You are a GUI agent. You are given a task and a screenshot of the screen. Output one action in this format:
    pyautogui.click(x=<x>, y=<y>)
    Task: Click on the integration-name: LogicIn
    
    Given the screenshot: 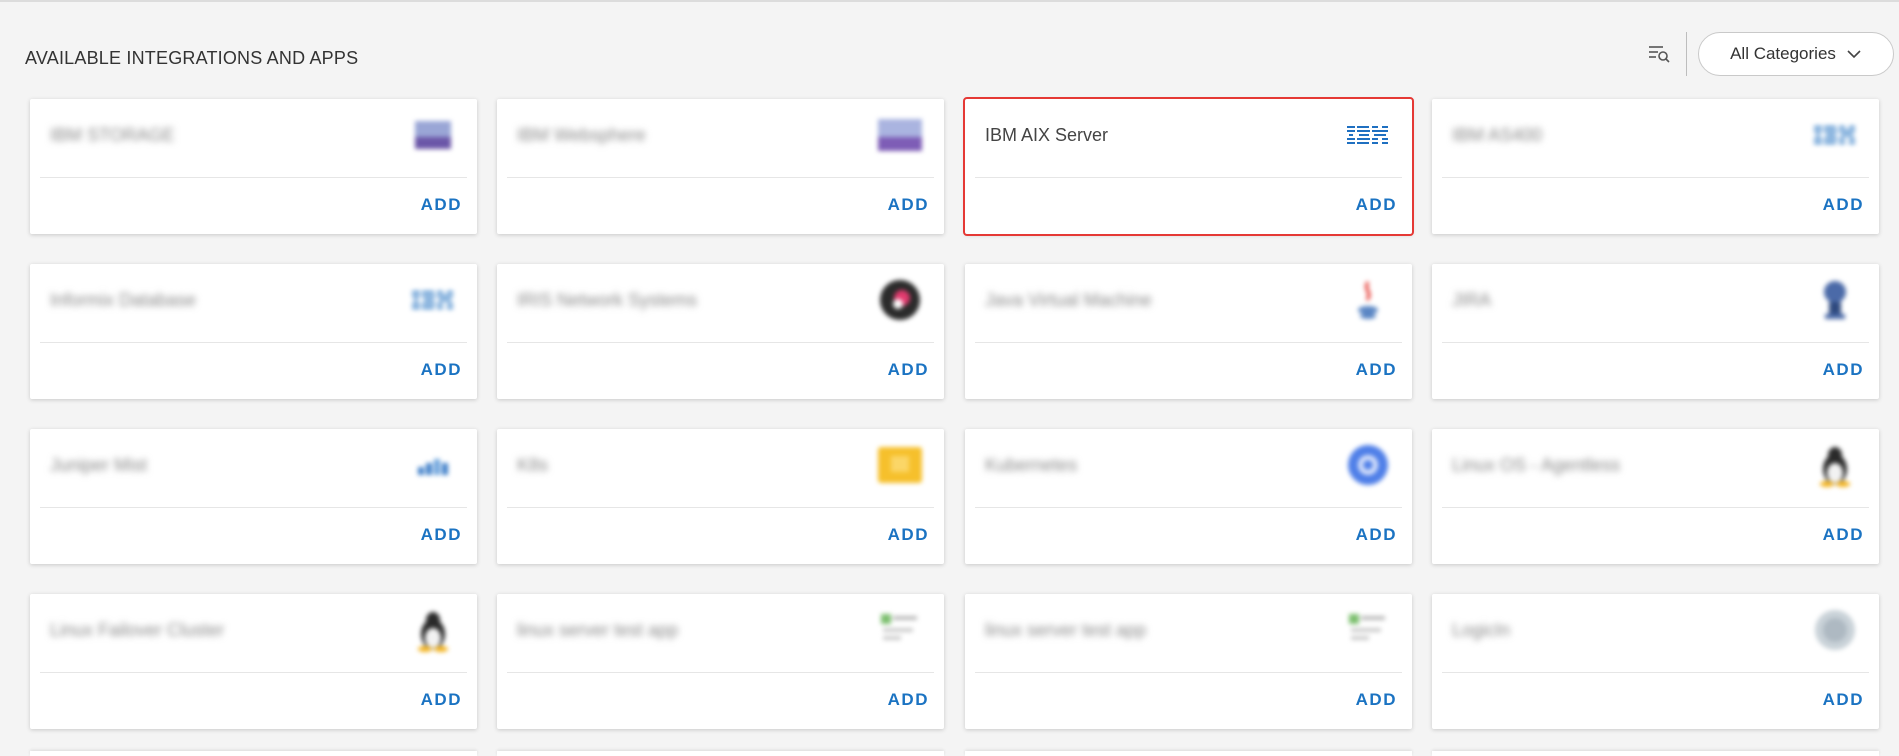 What is the action you would take?
    pyautogui.click(x=1481, y=630)
    